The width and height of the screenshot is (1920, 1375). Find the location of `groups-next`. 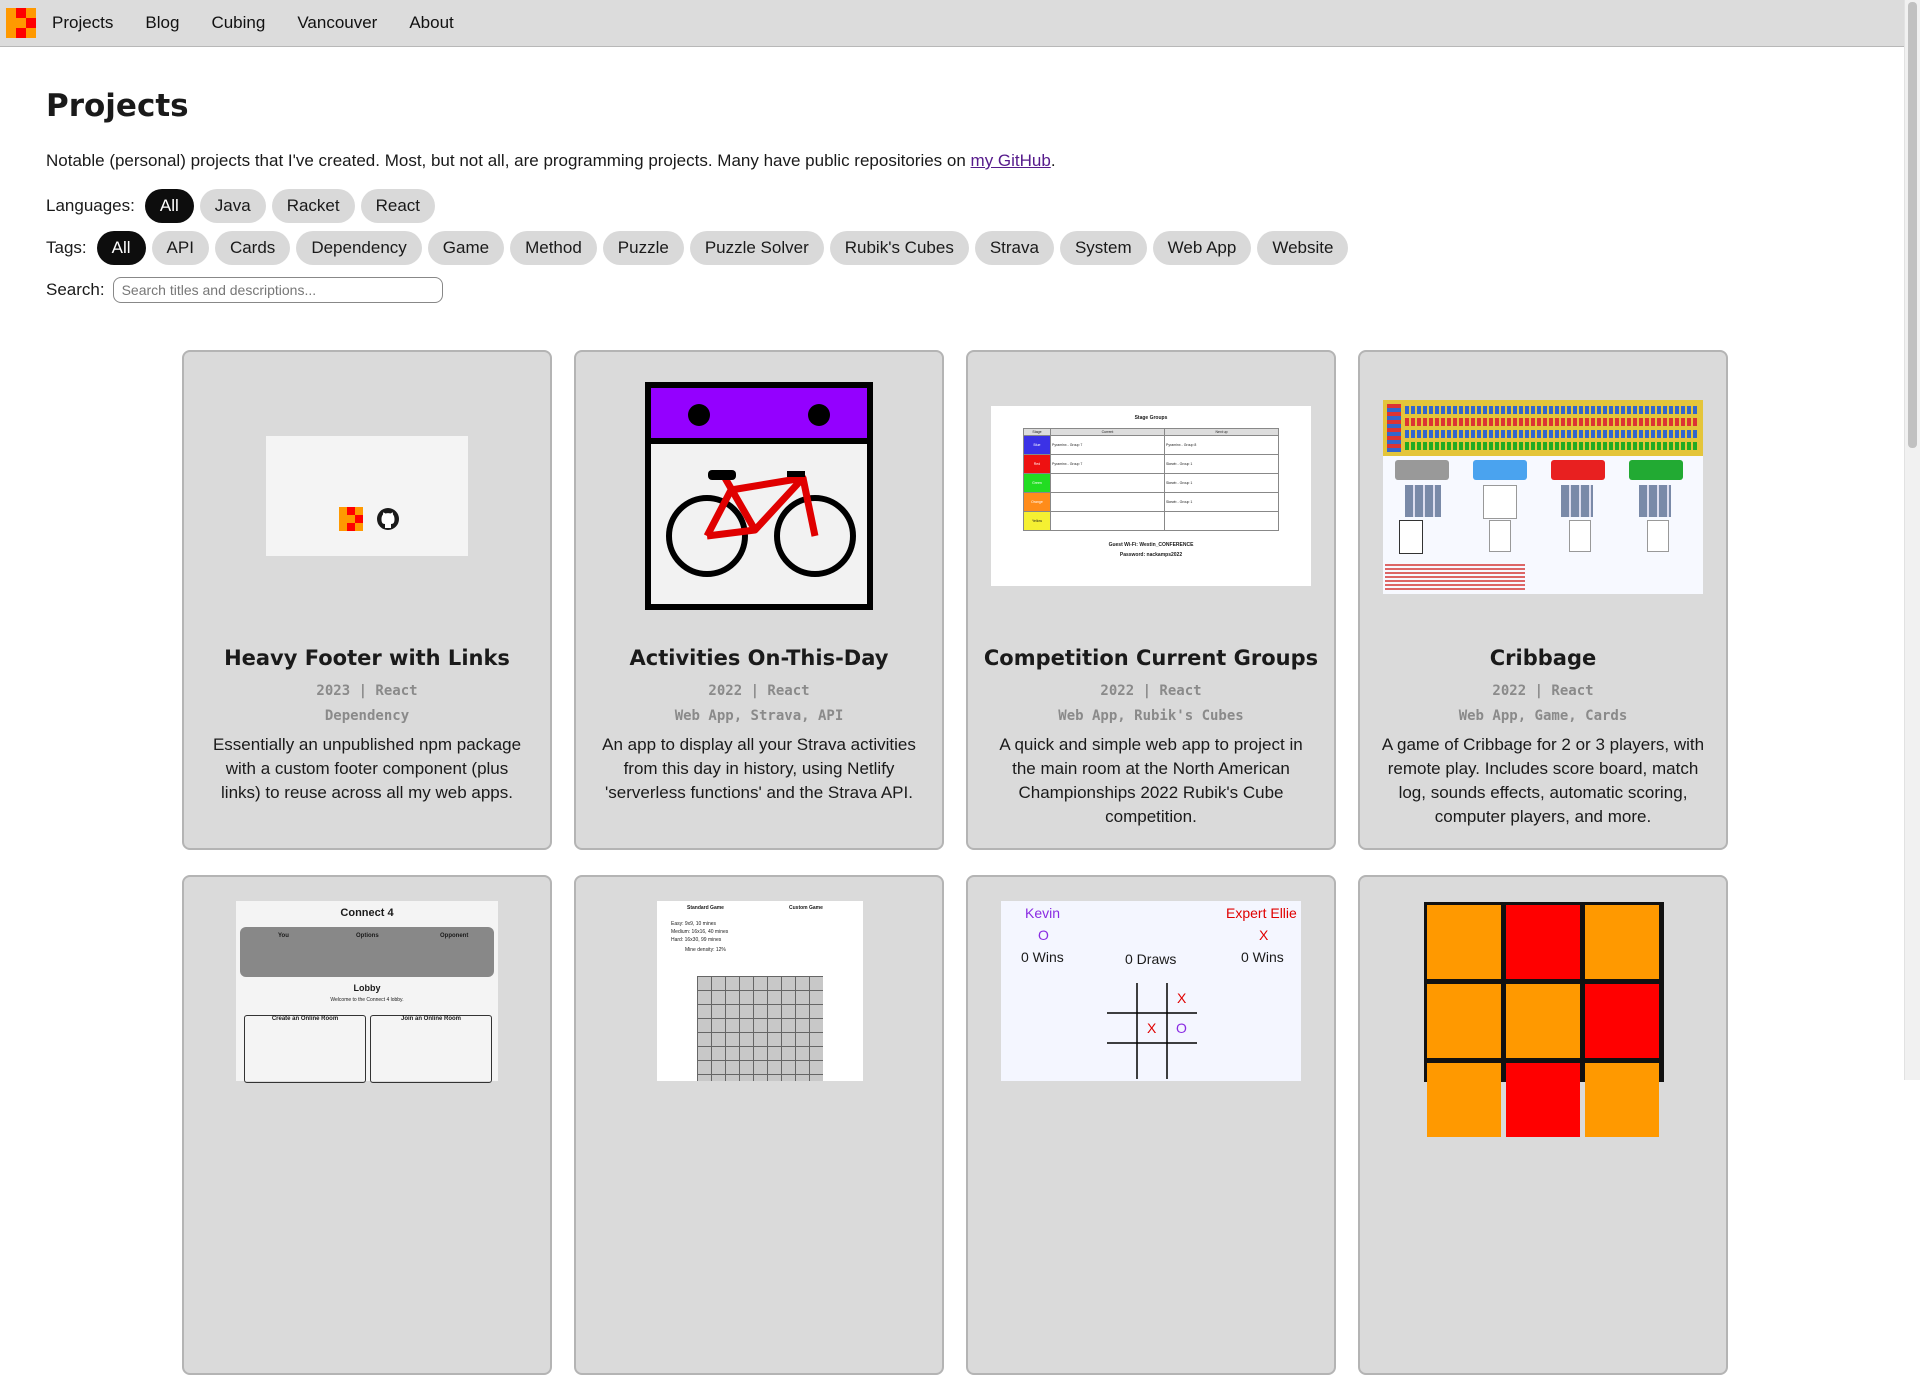

groups-next is located at coordinates (1221, 521).